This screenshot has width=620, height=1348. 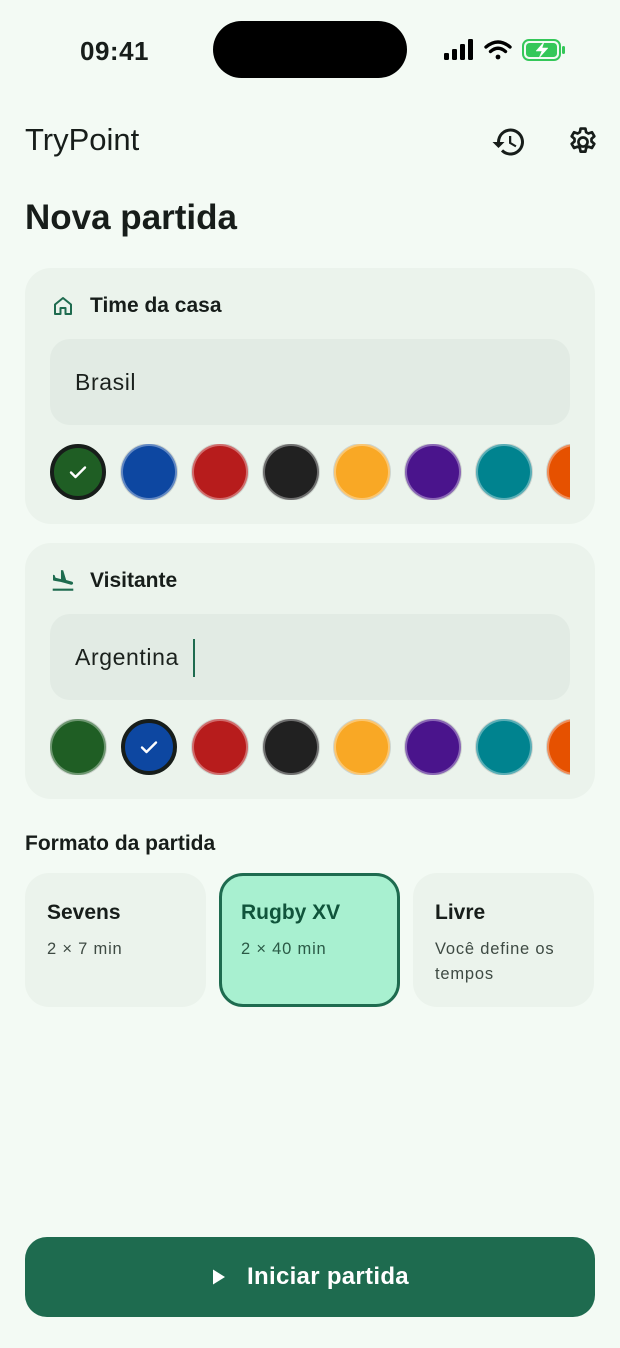 What do you see at coordinates (284, 949) in the screenshot?
I see `format-option-desc: 2 × 40 min` at bounding box center [284, 949].